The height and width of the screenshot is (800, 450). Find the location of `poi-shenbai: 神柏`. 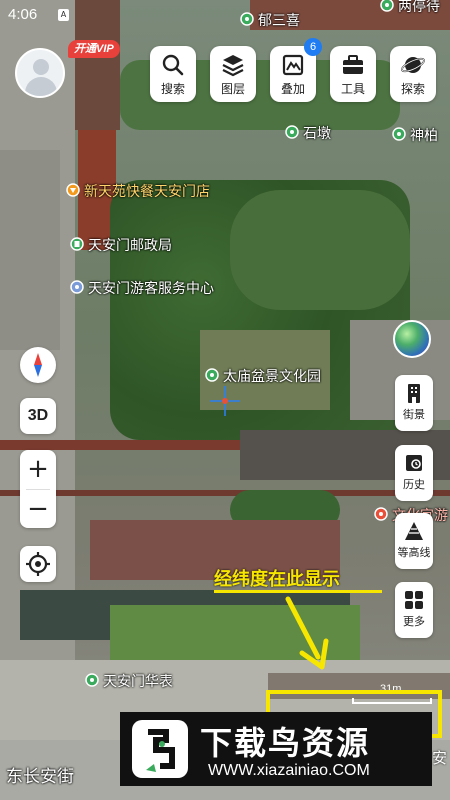

poi-shenbai: 神柏 is located at coordinates (415, 135).